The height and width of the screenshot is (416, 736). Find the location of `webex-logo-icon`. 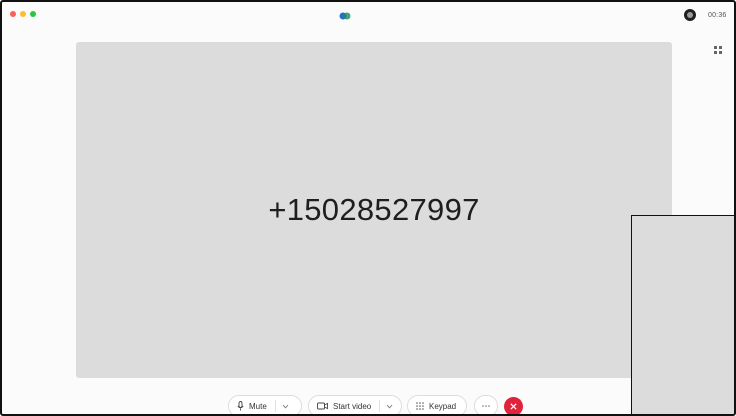

webex-logo-icon is located at coordinates (345, 16).